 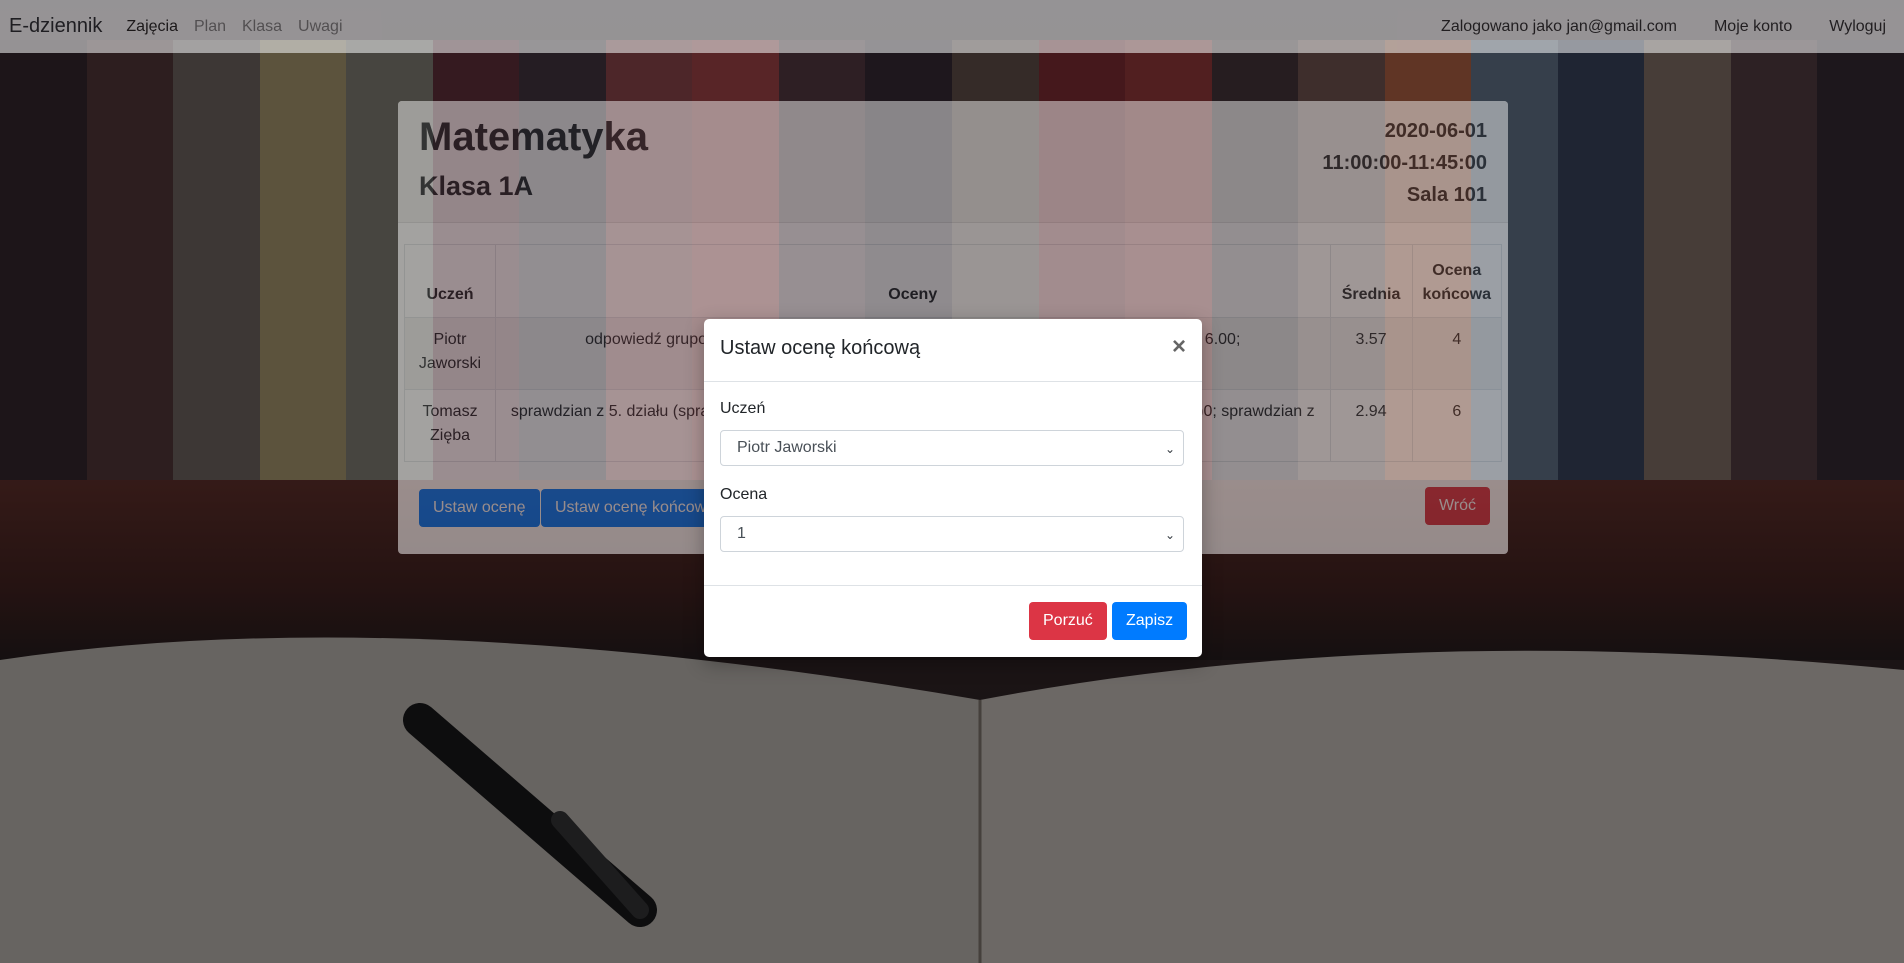 I want to click on table-header-row: Uczeń Oceny Średnia Ocena końcowa, so click(x=953, y=281).